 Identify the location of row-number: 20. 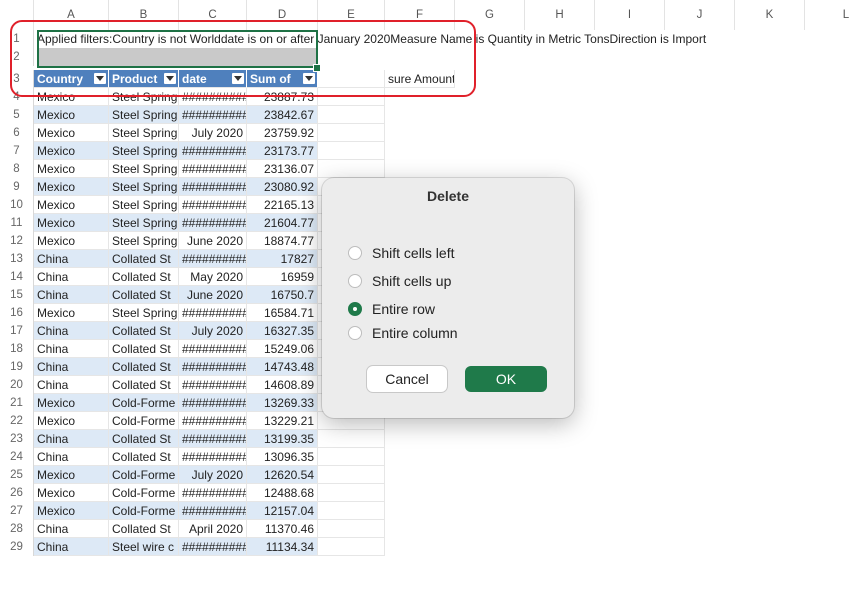
(17, 385).